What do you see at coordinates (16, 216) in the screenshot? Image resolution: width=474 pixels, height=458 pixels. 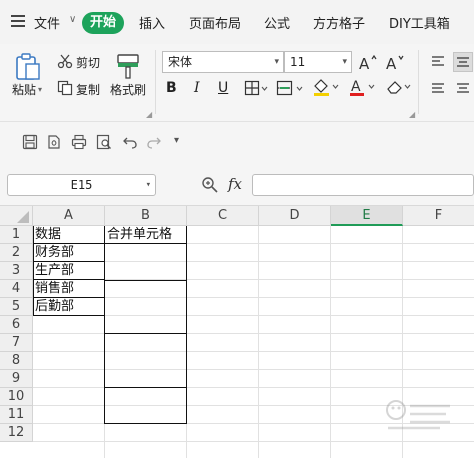 I see `select-all-corner` at bounding box center [16, 216].